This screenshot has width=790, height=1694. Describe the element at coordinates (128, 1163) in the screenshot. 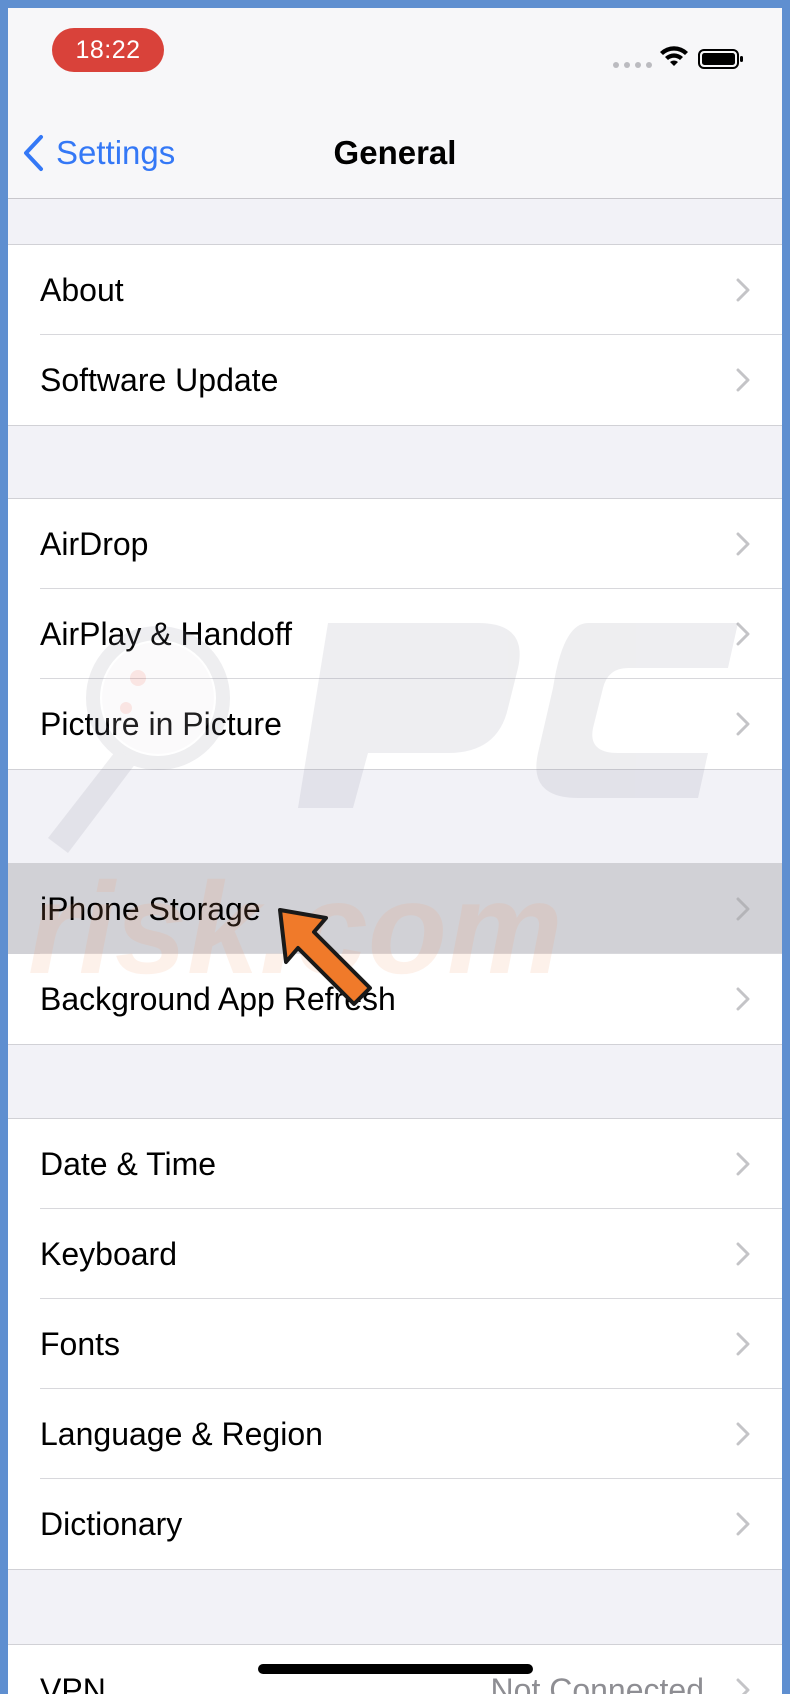

I see `row-label: Date & Time` at that location.